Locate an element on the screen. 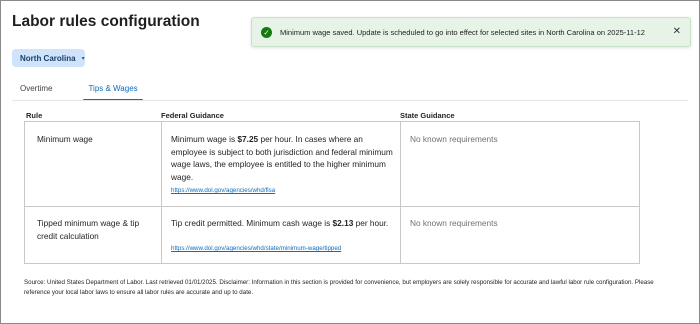  column-header-state: State Guidance is located at coordinates (427, 115).